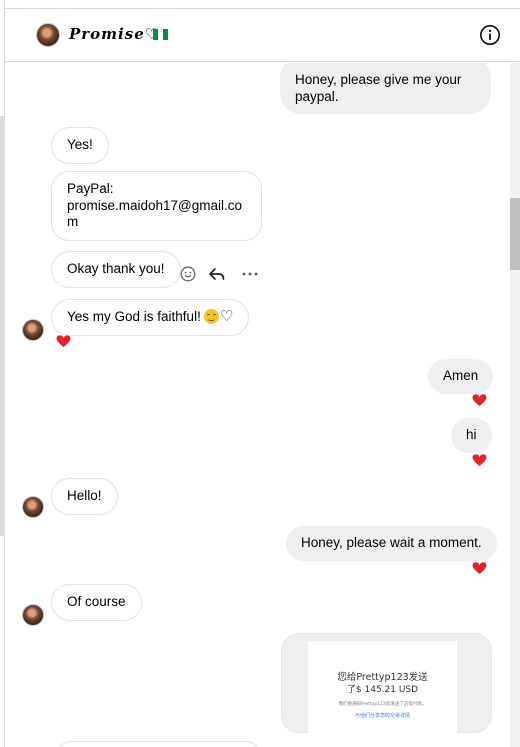 The width and height of the screenshot is (520, 747). What do you see at coordinates (490, 35) in the screenshot?
I see `info-icon` at bounding box center [490, 35].